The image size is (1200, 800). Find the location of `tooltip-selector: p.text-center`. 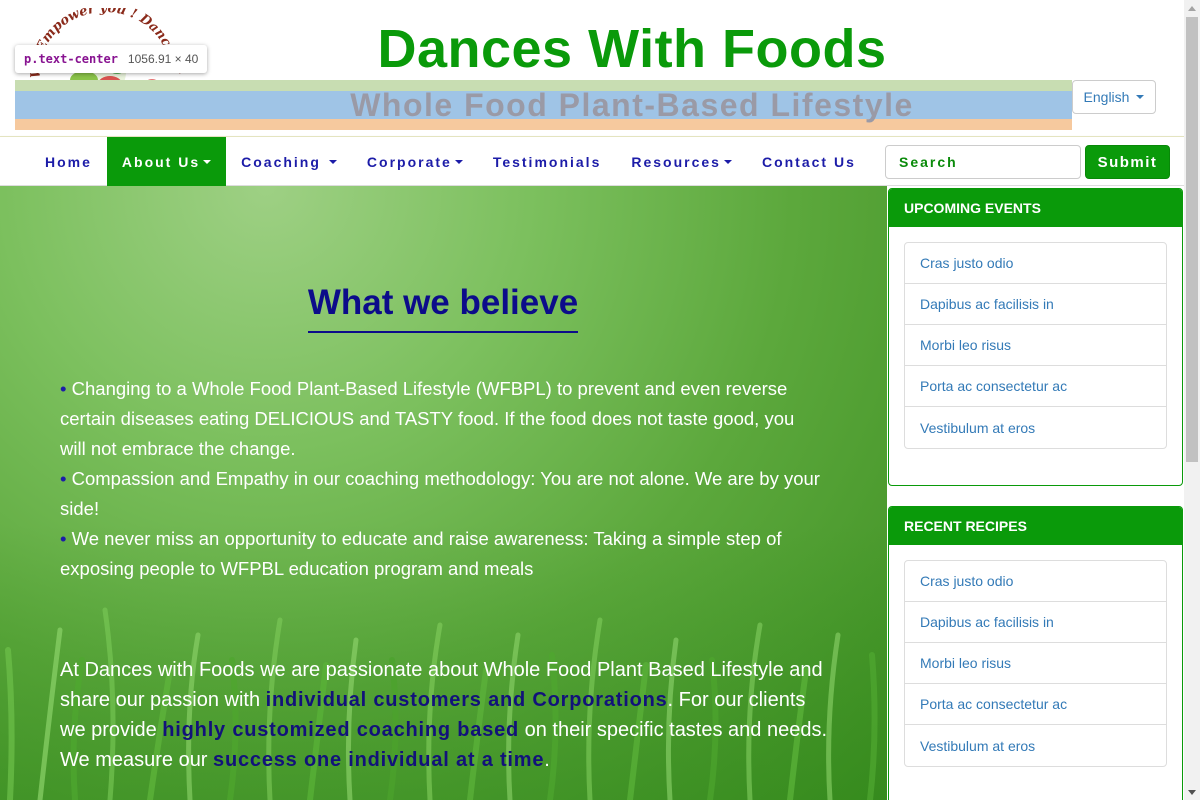

tooltip-selector: p.text-center is located at coordinates (71, 59).